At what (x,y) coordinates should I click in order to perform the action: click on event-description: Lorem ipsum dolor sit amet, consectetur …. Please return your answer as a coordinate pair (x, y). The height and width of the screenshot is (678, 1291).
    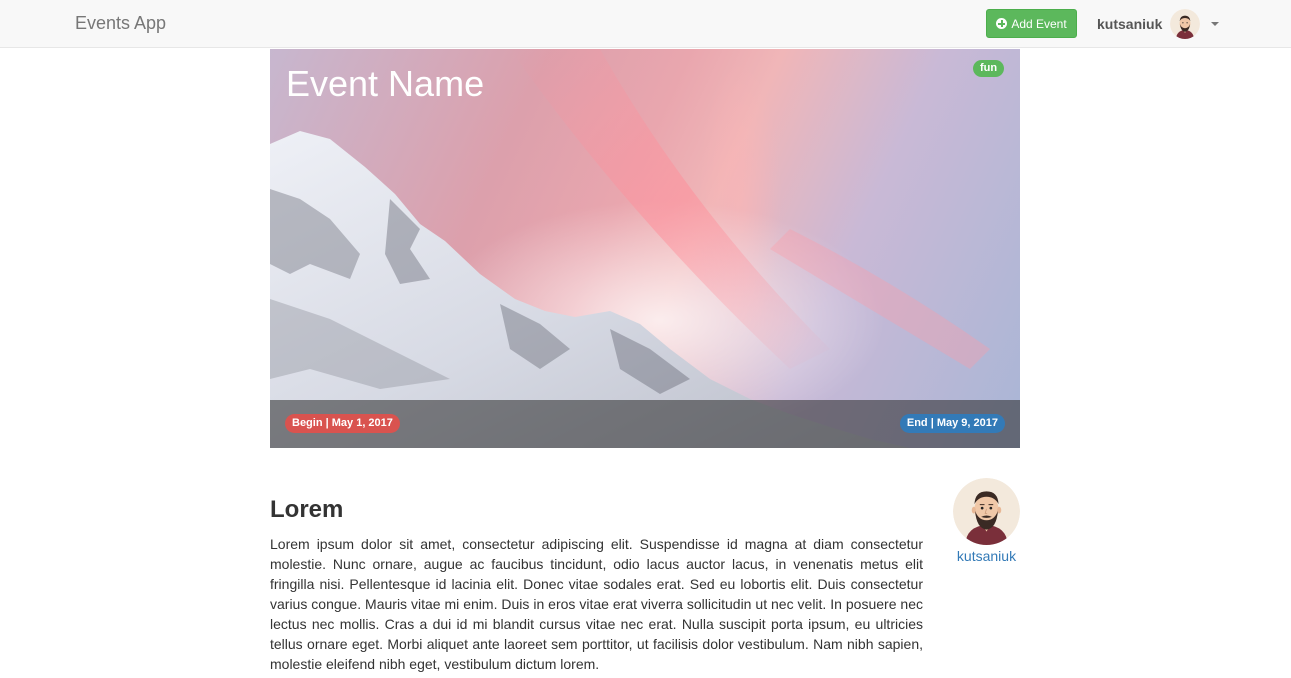
    Looking at the image, I should click on (596, 604).